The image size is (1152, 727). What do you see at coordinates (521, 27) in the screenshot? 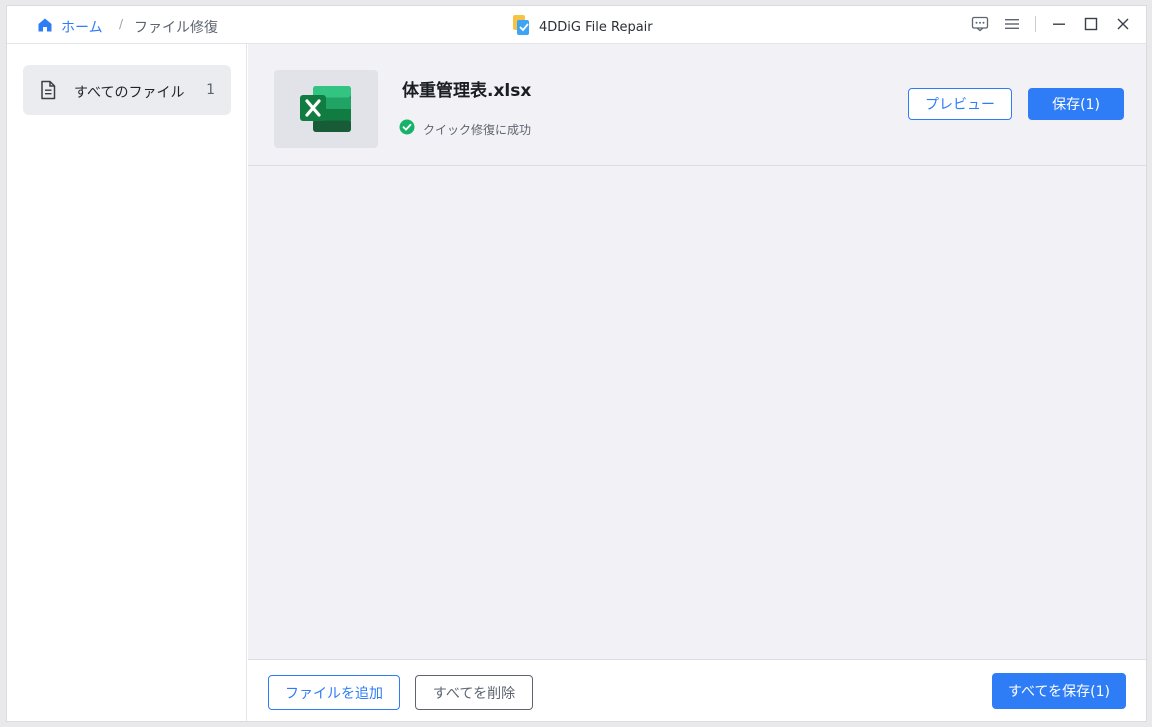
I see `app-logo-icon` at bounding box center [521, 27].